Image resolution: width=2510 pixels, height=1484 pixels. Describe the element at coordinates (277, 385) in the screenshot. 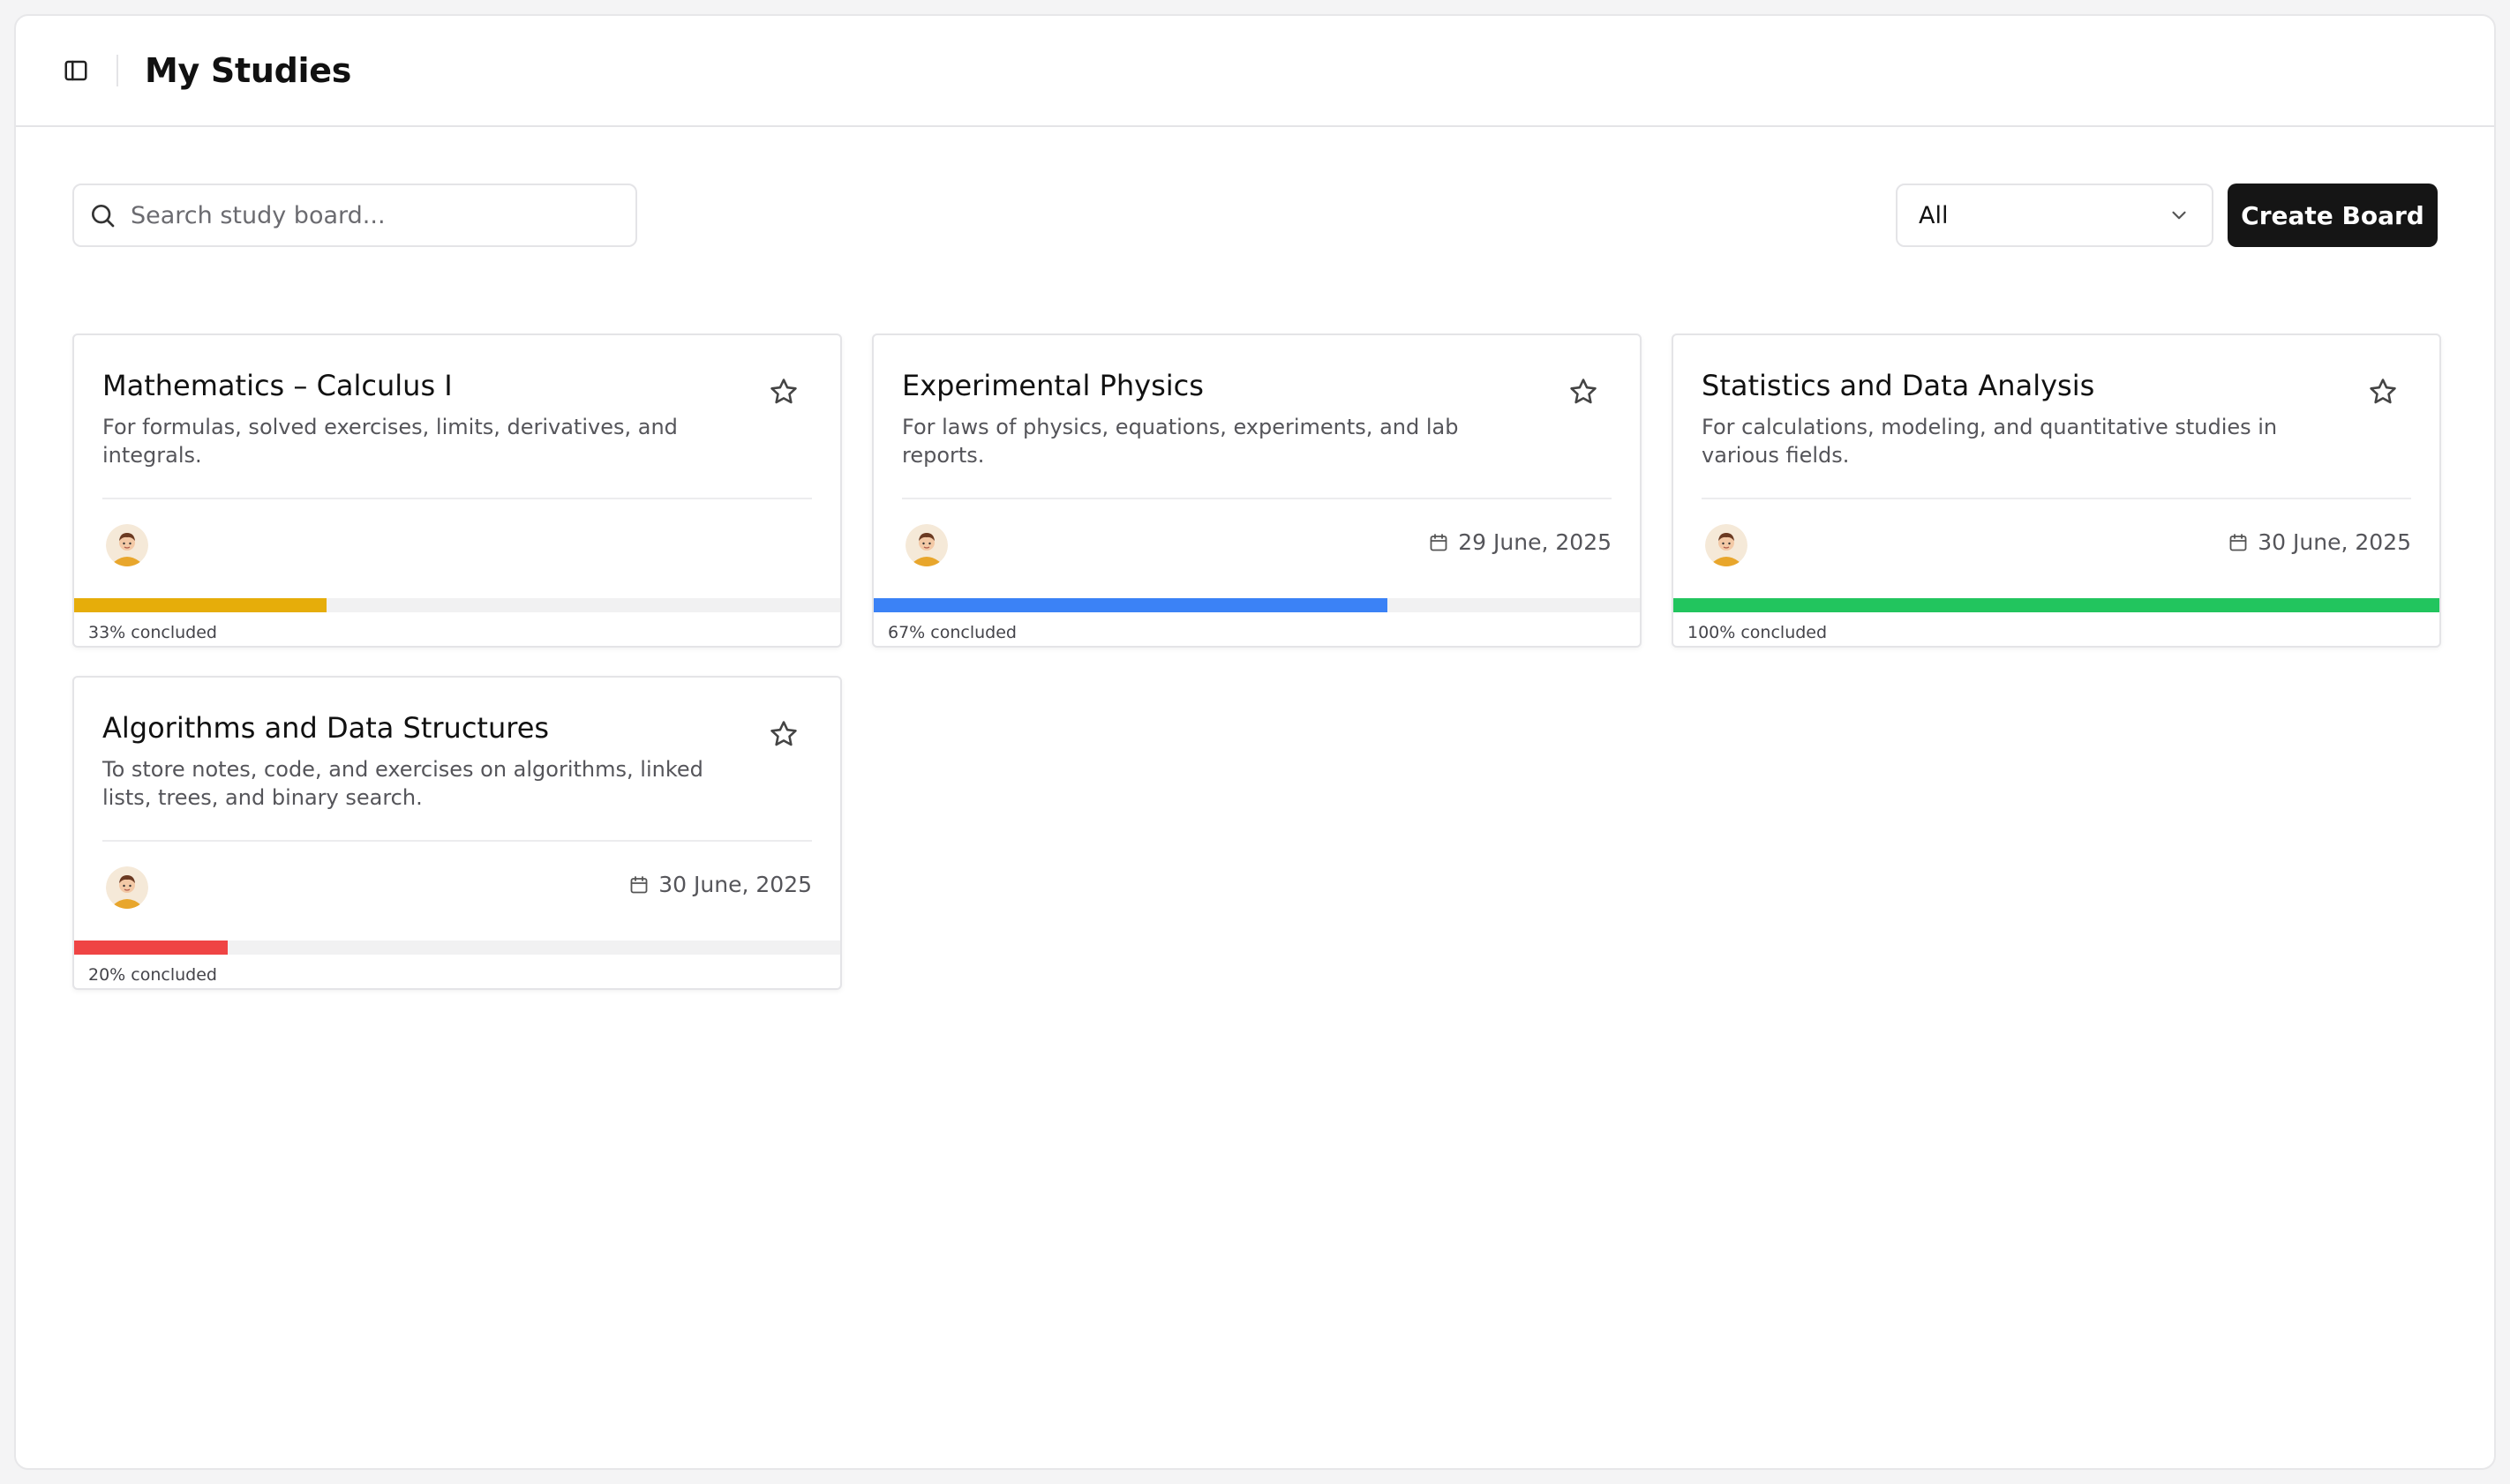

I see `board-title: Mathematics – Calculus I` at that location.